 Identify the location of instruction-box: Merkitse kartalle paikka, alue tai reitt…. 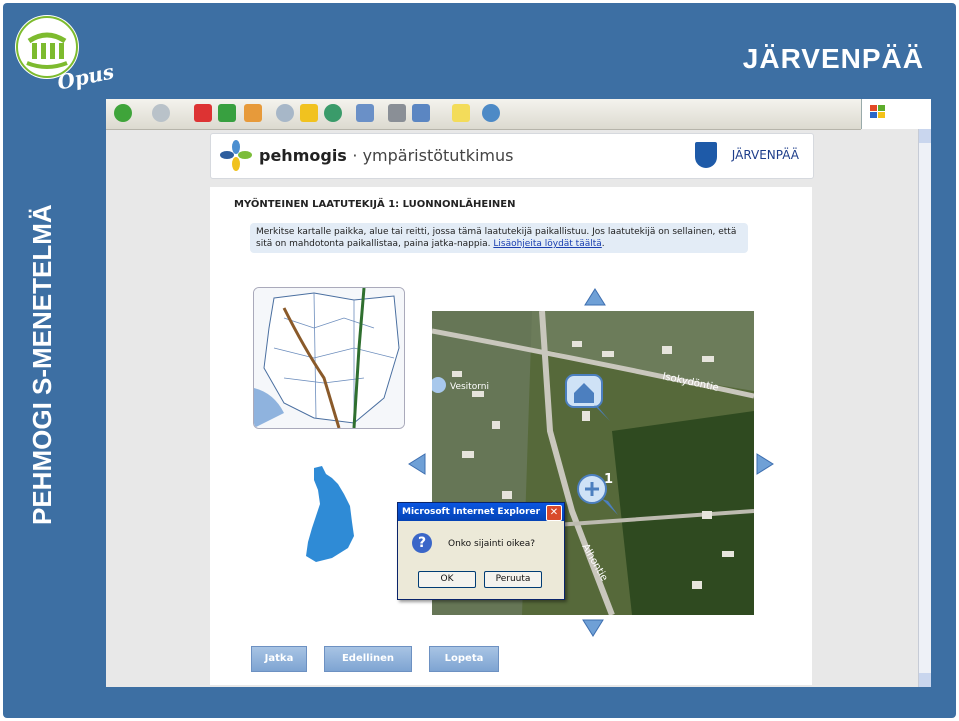
(499, 238).